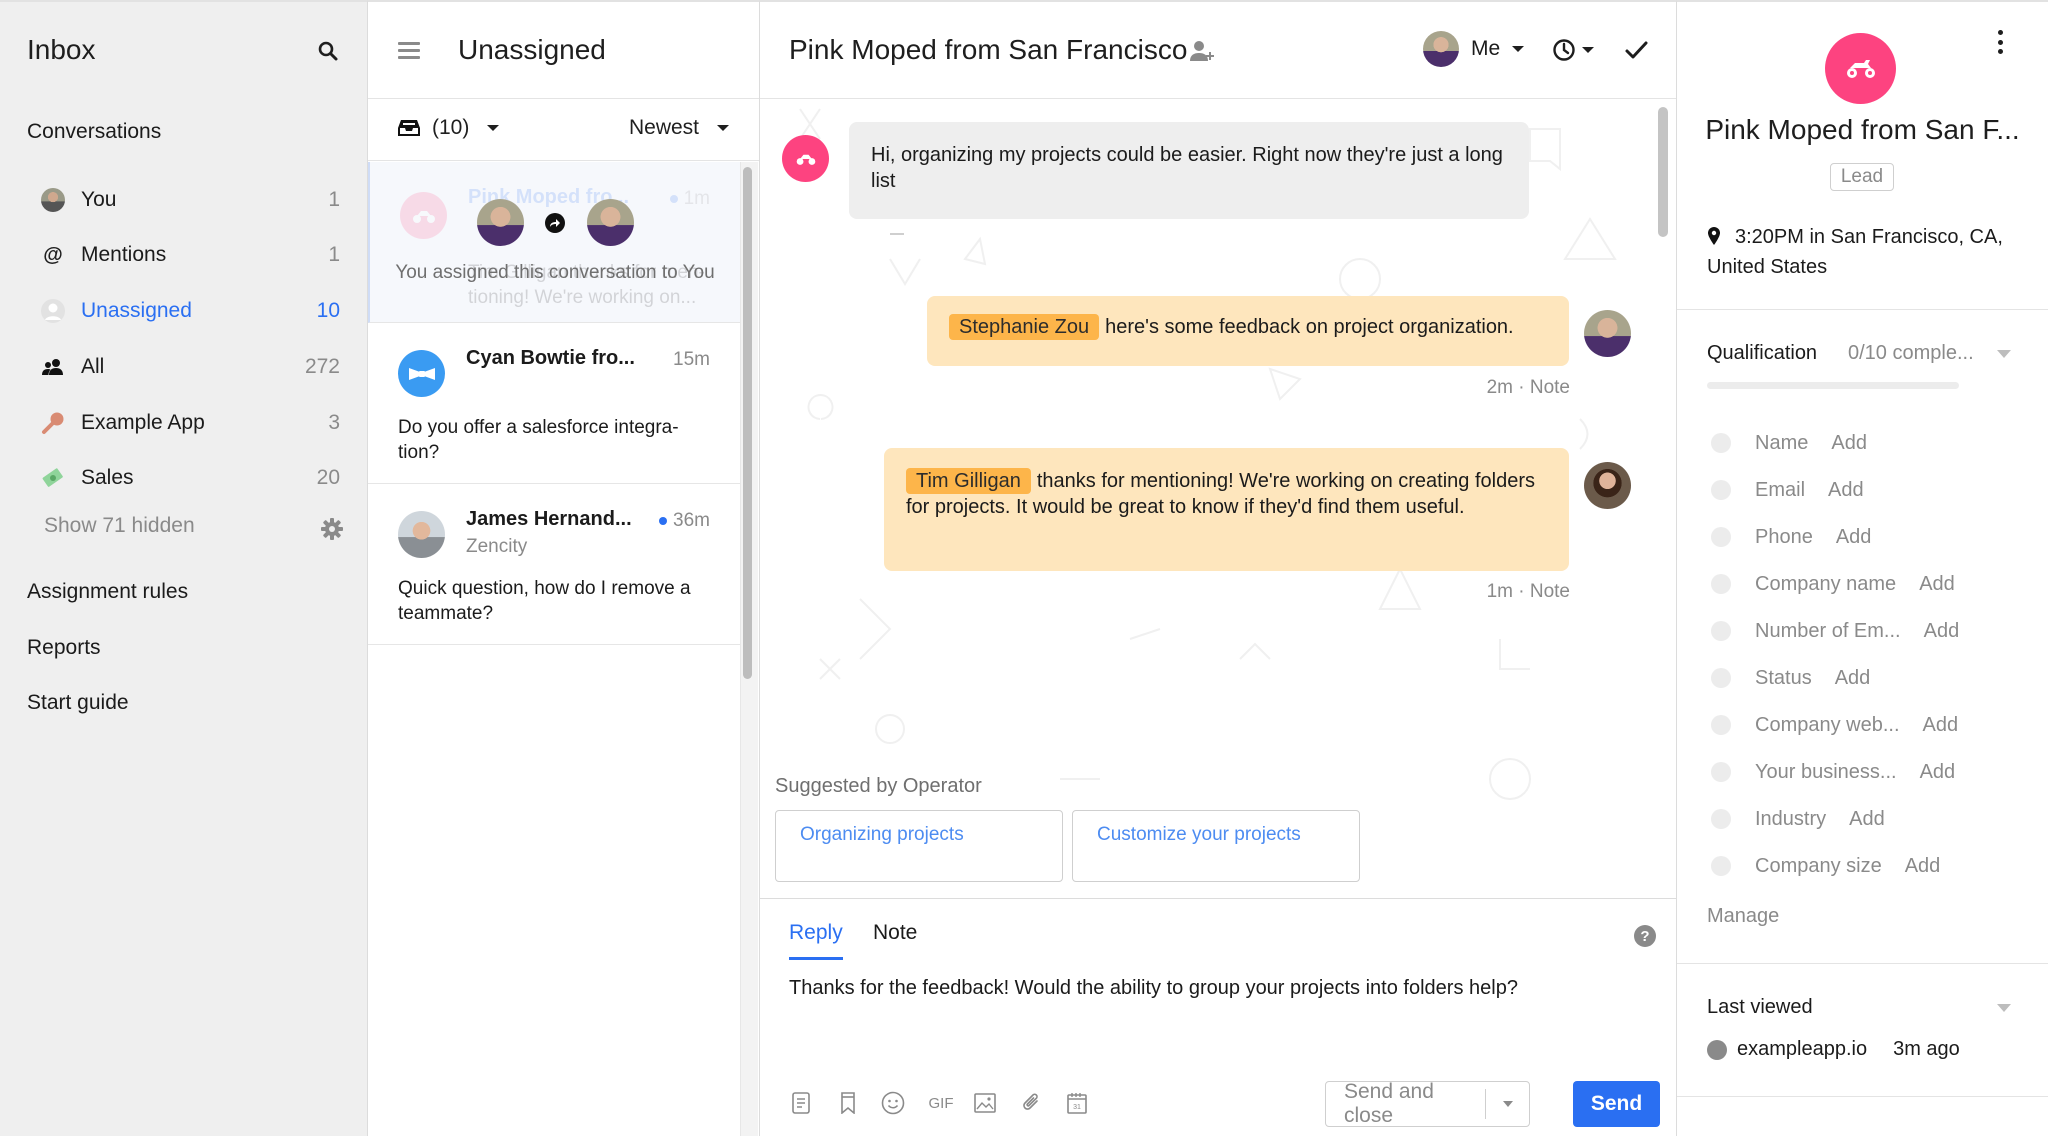 The width and height of the screenshot is (2048, 1136). Describe the element at coordinates (1798, 819) in the screenshot. I see `qualification-field: Industry Add` at that location.